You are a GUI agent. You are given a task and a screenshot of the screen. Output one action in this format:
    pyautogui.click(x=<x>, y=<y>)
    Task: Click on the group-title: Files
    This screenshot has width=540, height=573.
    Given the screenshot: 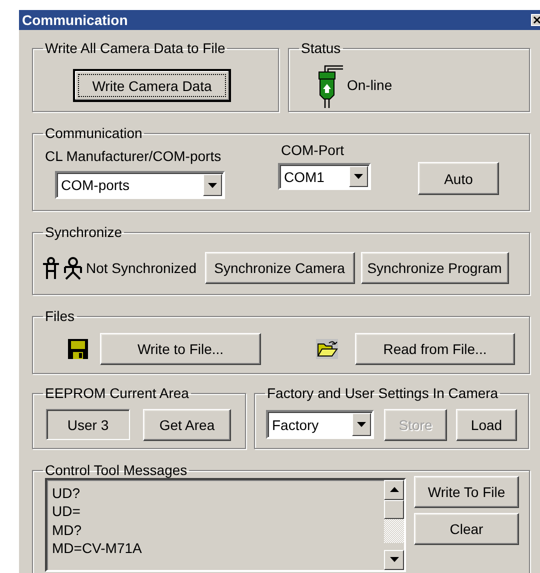 What is the action you would take?
    pyautogui.click(x=60, y=316)
    